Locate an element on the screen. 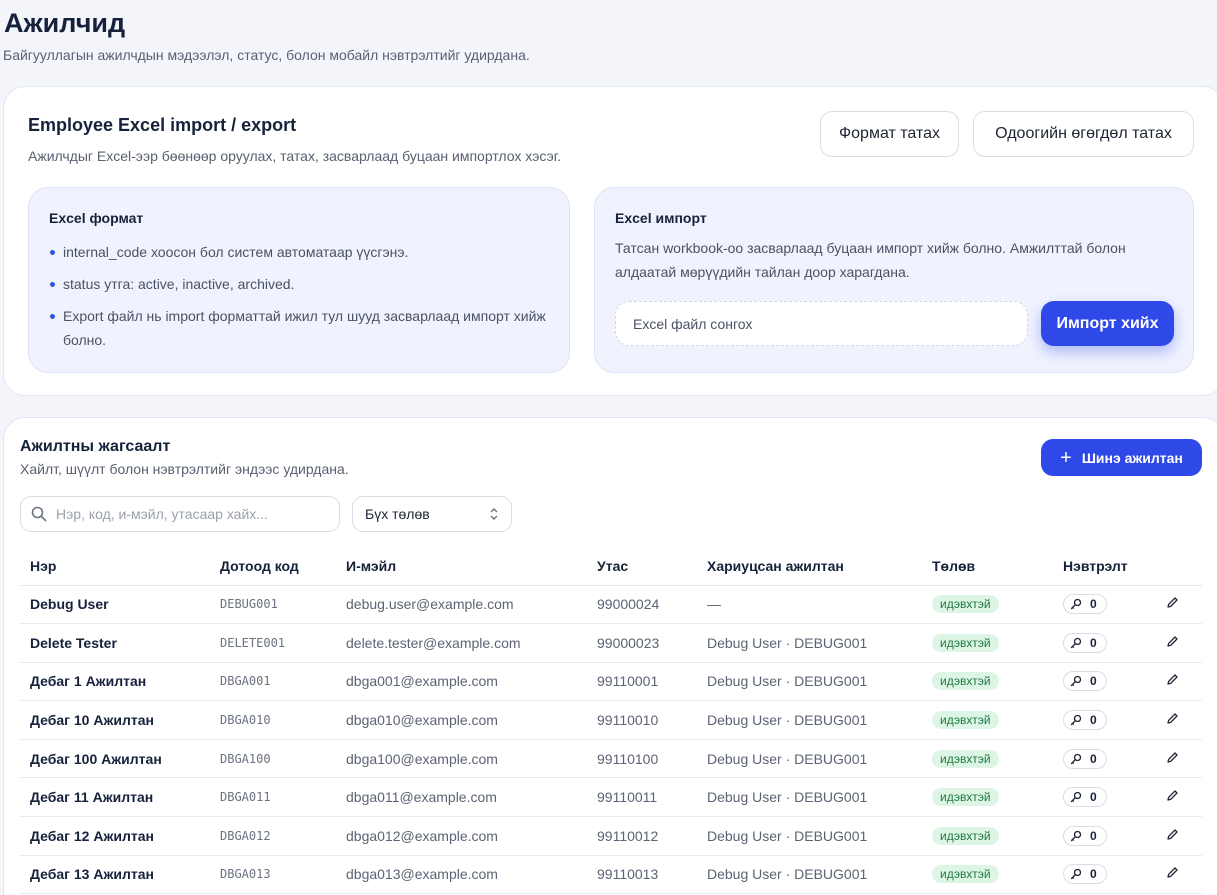  employee-code: DBGA001 is located at coordinates (273, 682).